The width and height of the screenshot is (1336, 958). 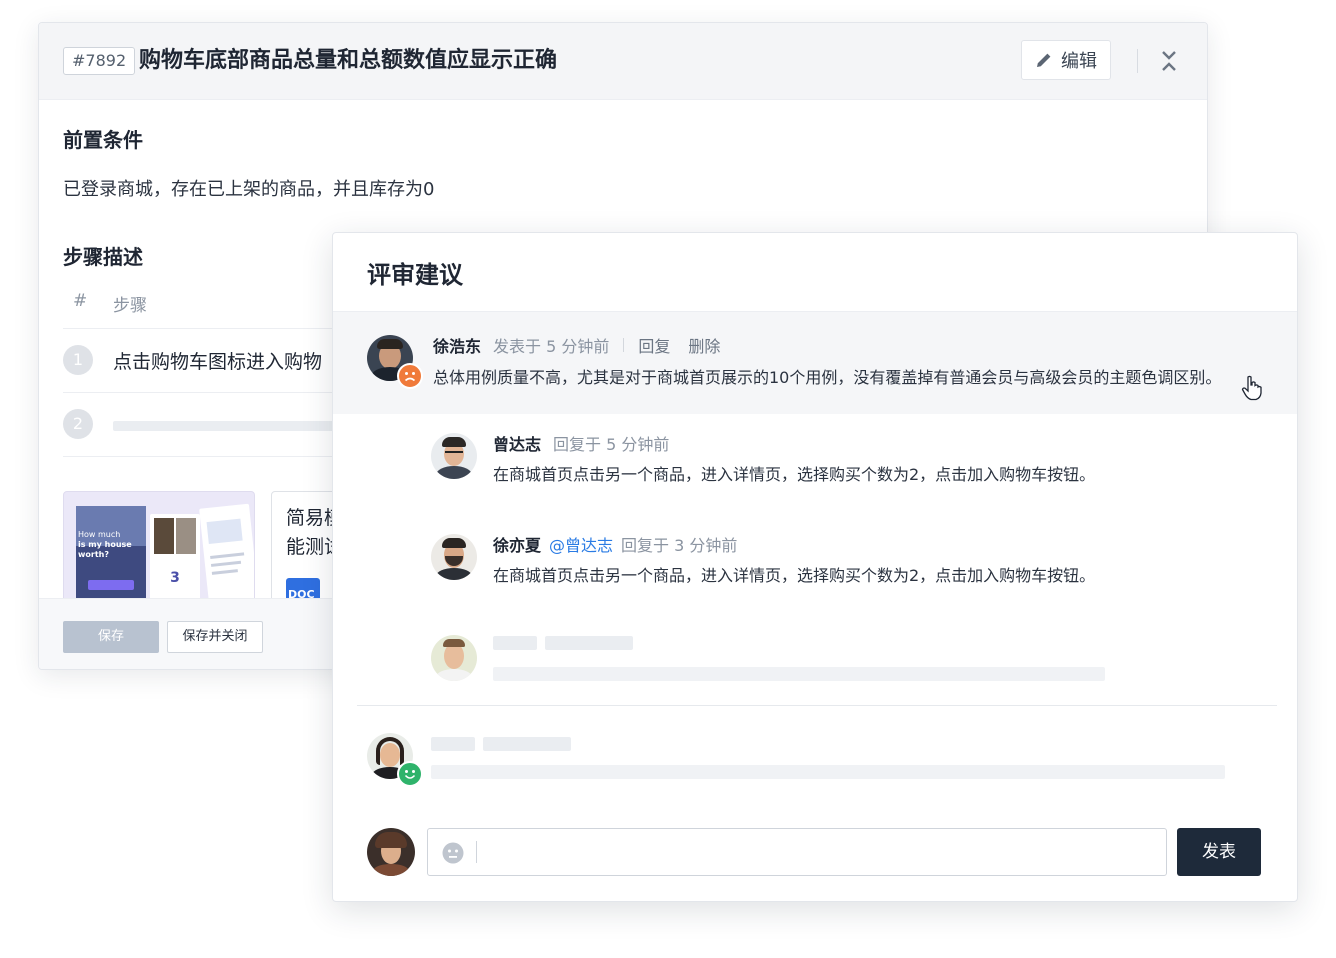 What do you see at coordinates (226, 552) in the screenshot?
I see `thumb-phone-right` at bounding box center [226, 552].